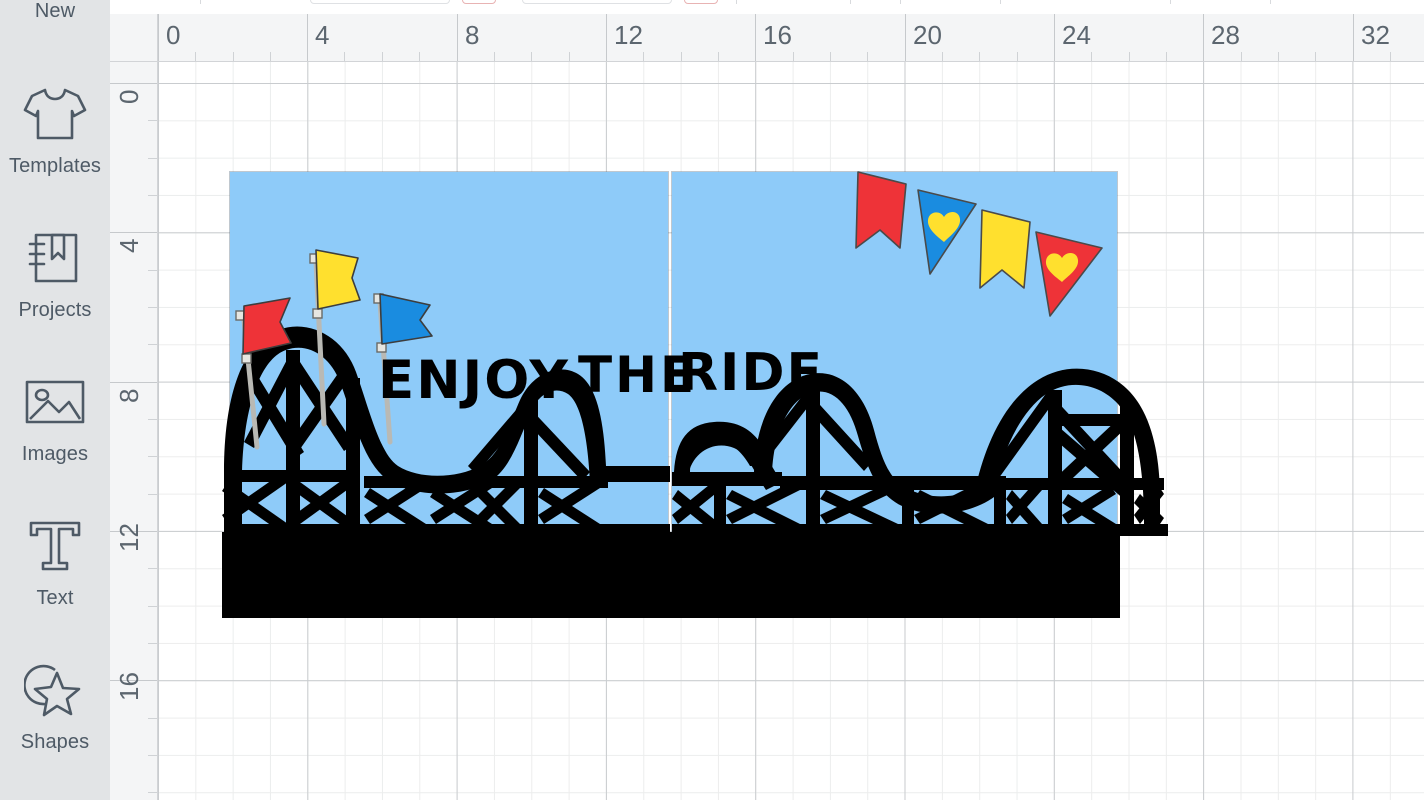 This screenshot has width=1424, height=800. Describe the element at coordinates (129, 686) in the screenshot. I see `ruler-v-label: 16` at that location.